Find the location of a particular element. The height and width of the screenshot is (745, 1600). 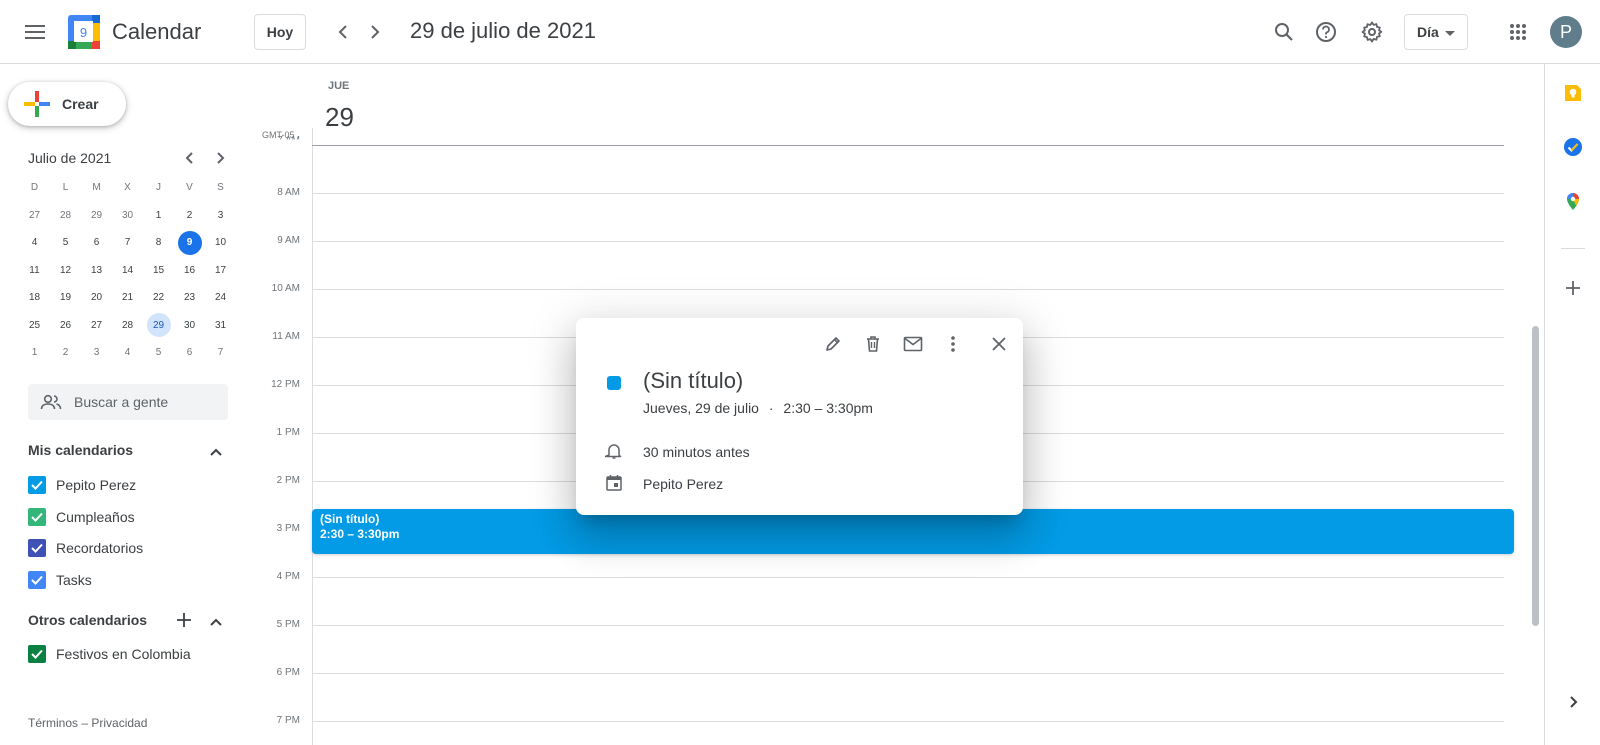

google-apps-button is located at coordinates (1518, 32).